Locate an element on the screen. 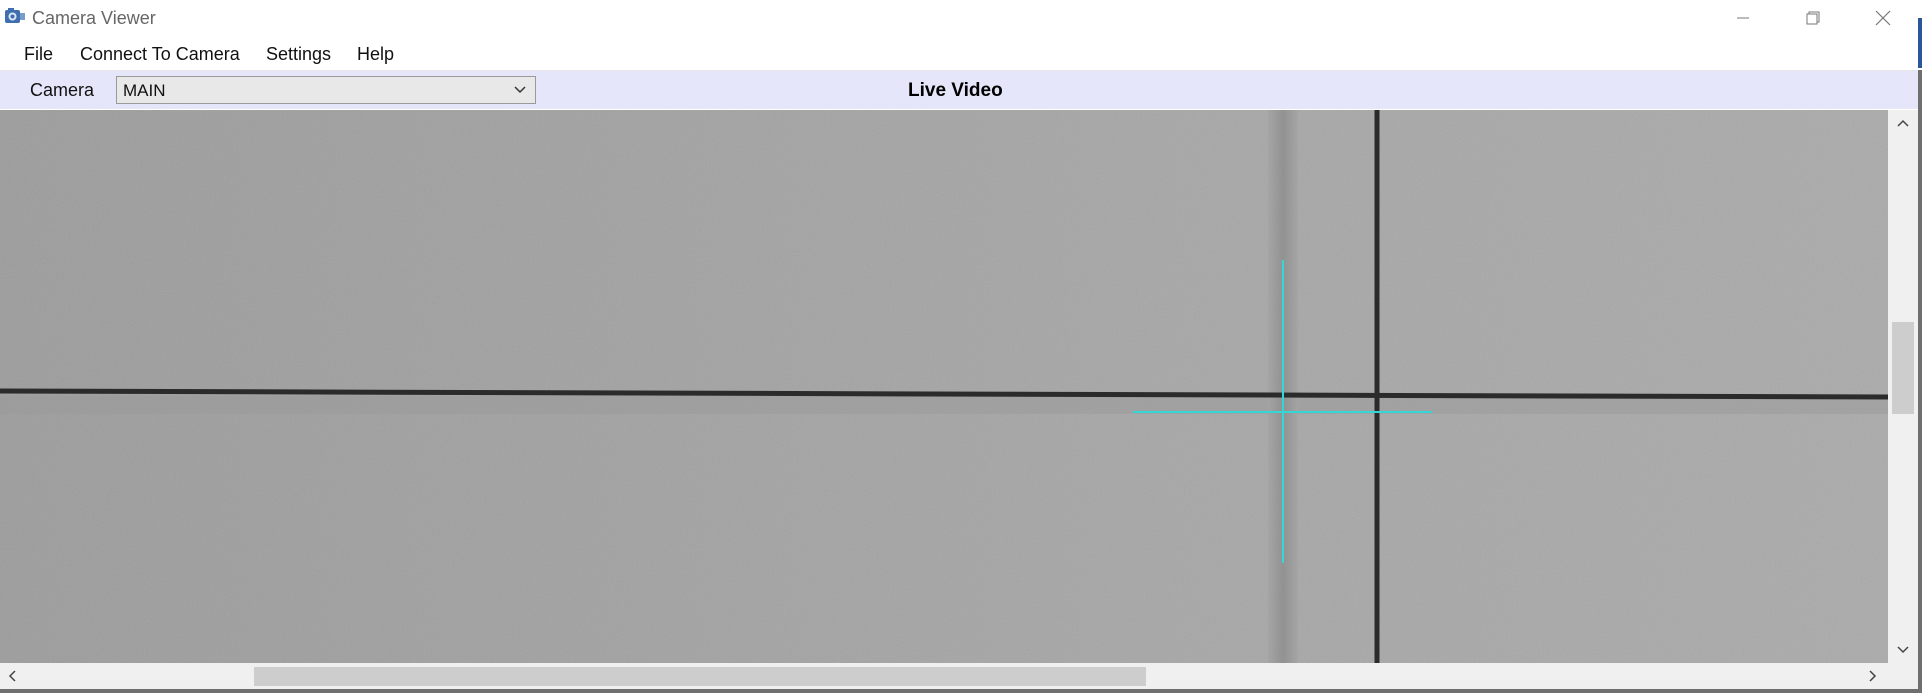 The image size is (1922, 693). close-button is located at coordinates (1883, 18).